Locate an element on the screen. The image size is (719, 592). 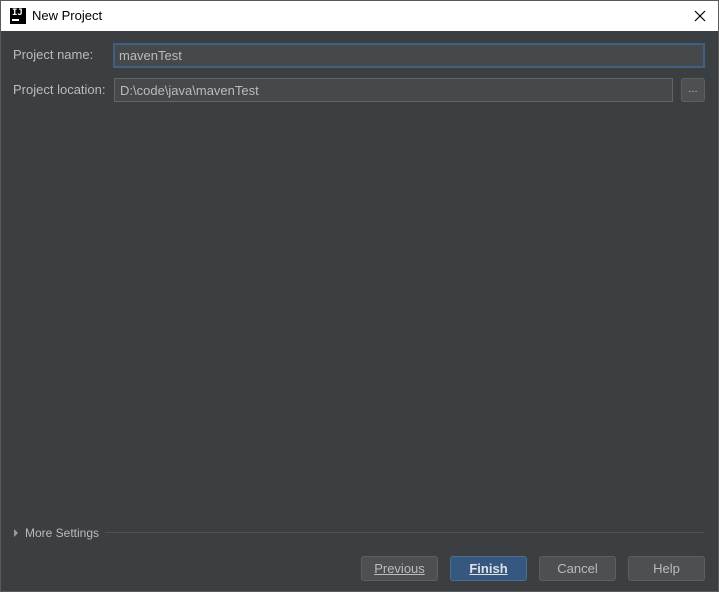
cancel-button: Cancel is located at coordinates (577, 568).